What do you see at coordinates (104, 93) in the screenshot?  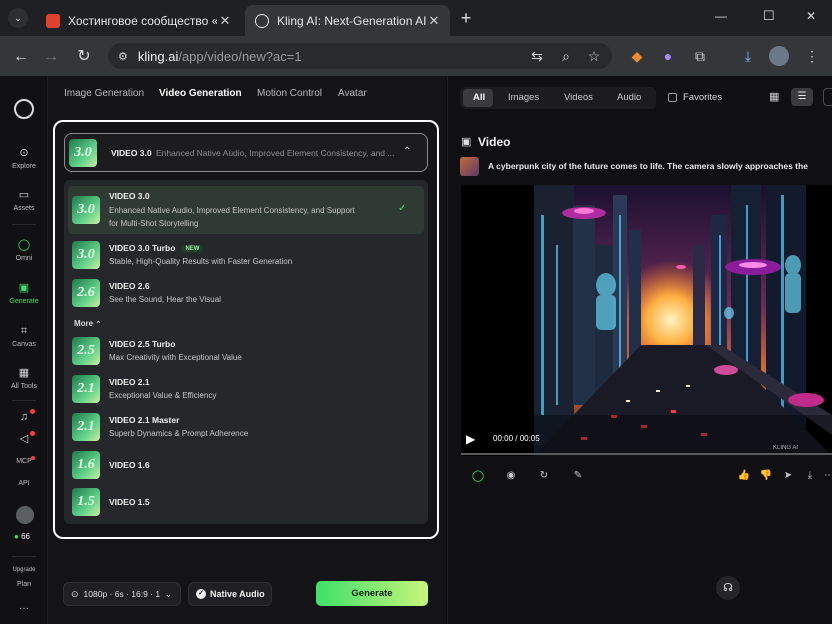 I see `tab-image-generation: Image Generation` at bounding box center [104, 93].